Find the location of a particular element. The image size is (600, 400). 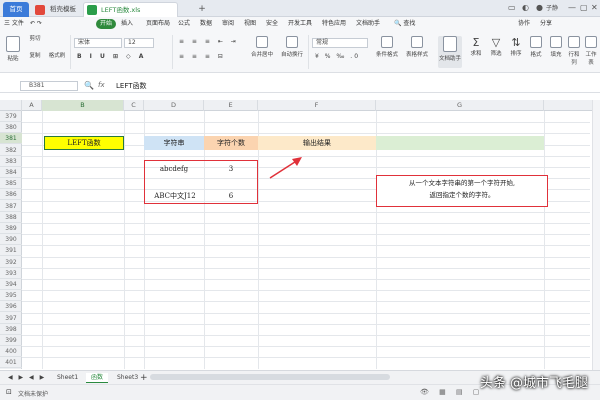

row-col-button: 行和列 is located at coordinates (574, 51).